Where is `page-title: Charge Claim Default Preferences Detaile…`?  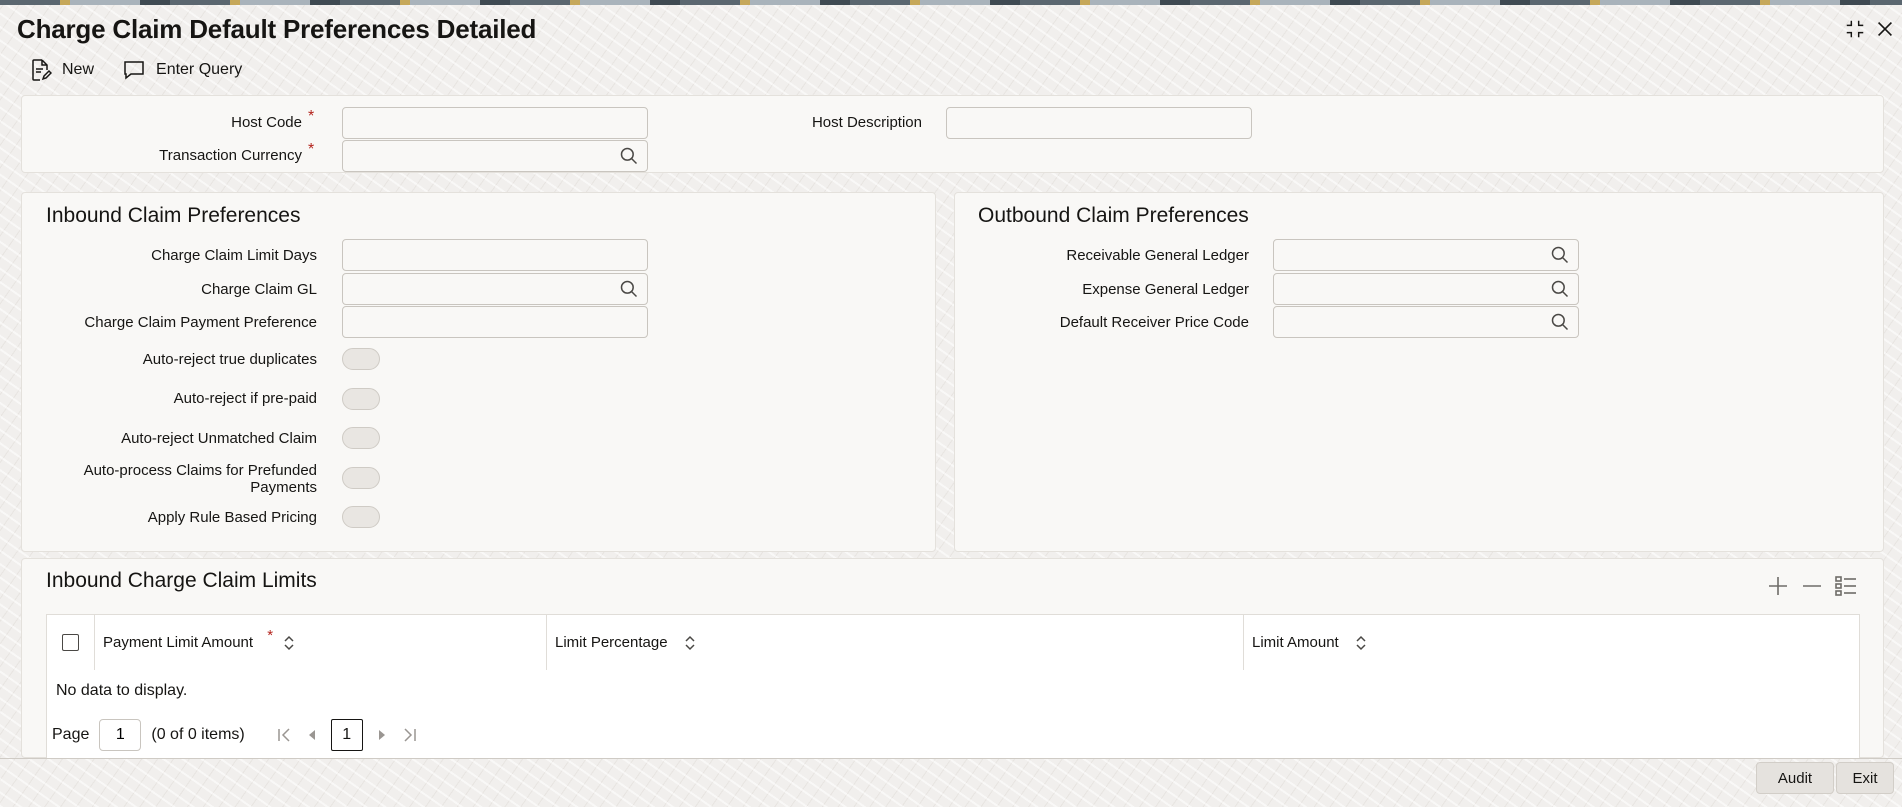
page-title: Charge Claim Default Preferences Detaile… is located at coordinates (277, 29).